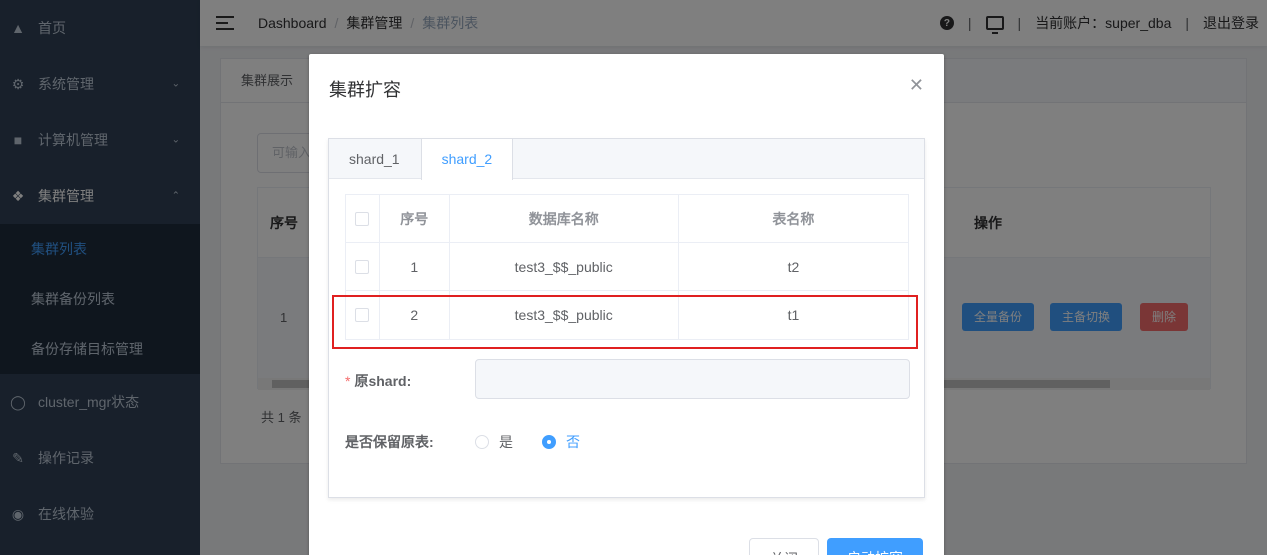 The width and height of the screenshot is (1267, 555). Describe the element at coordinates (415, 218) in the screenshot. I see `col-index: 序号` at that location.